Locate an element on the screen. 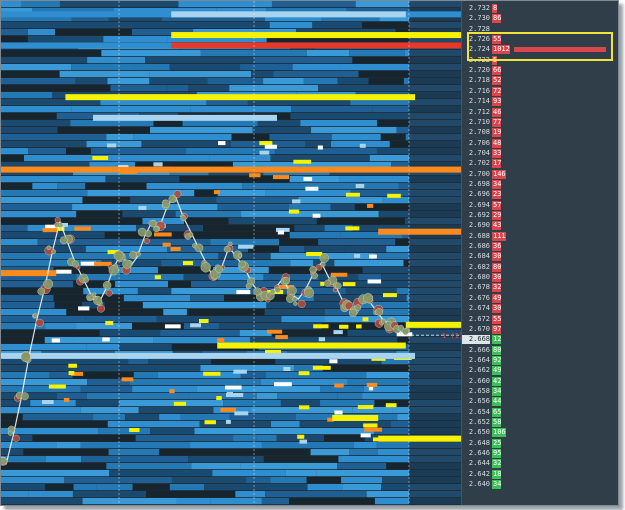 This screenshot has height=510, width=625. ladder-row: 2.694 57 is located at coordinates (540, 205).